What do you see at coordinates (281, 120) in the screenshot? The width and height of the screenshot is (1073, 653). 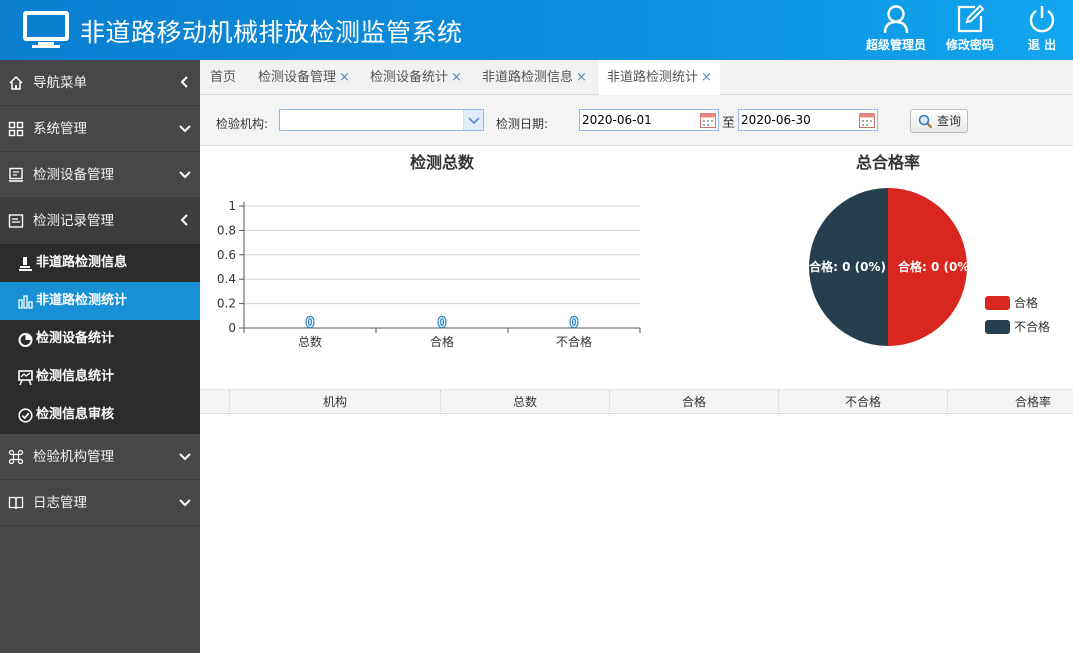 I see `org-select-value` at bounding box center [281, 120].